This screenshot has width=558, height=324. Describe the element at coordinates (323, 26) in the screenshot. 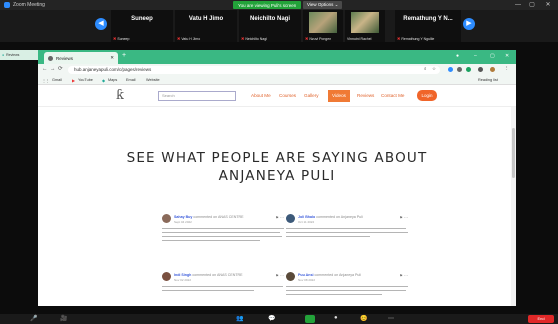

I see `participant-tile: ✖ Nzuvi Pongen` at that location.